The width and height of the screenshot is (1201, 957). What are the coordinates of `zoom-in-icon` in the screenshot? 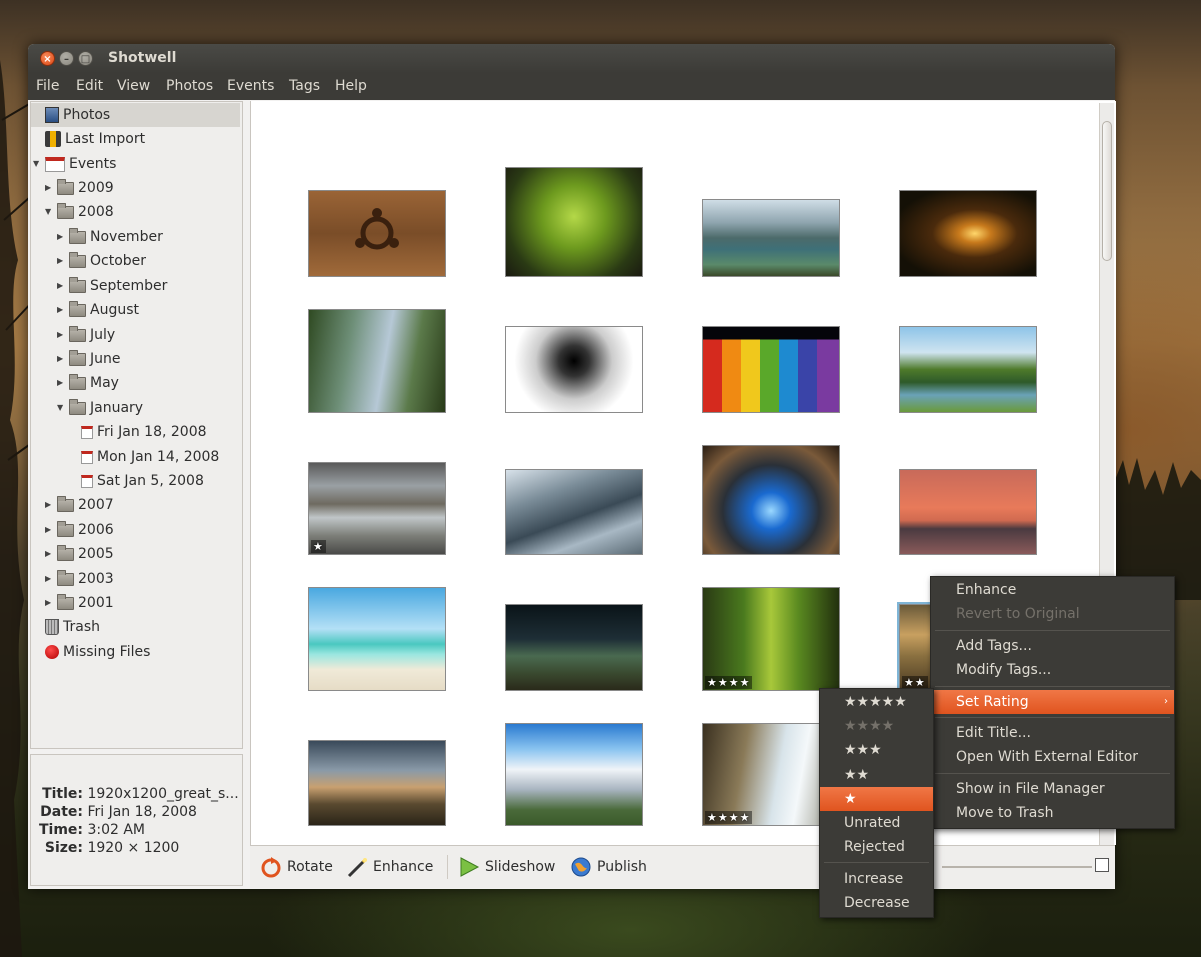 It's located at (1102, 865).